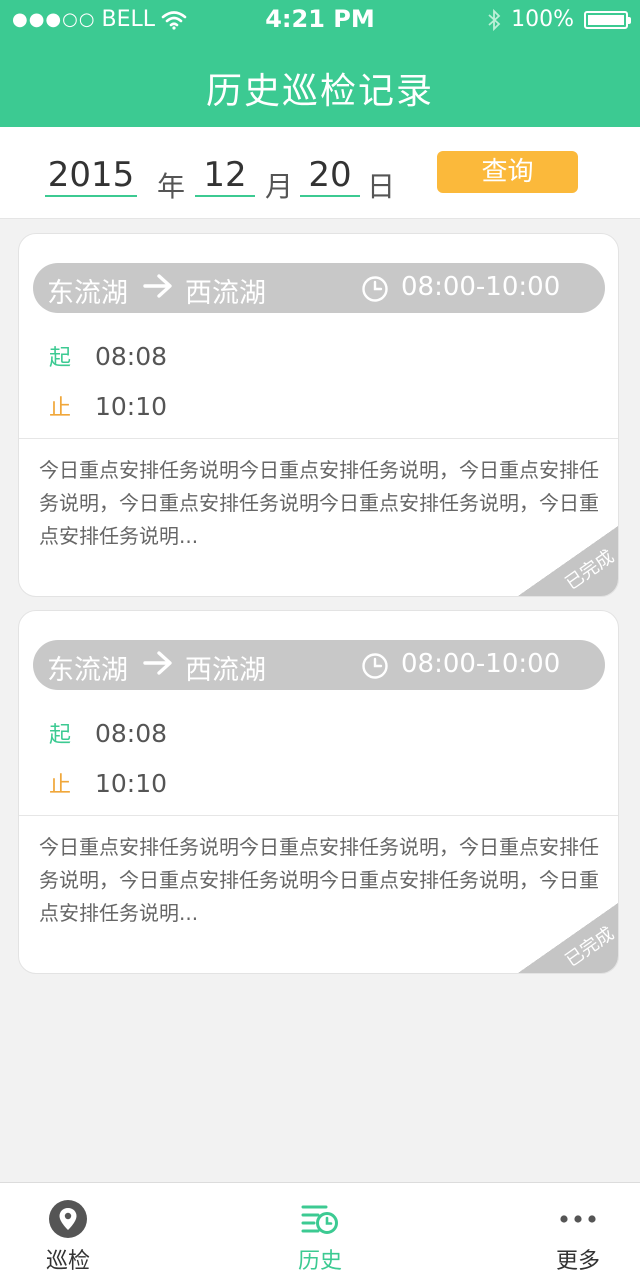 The image size is (640, 1281). I want to click on tab-more-label: 更多, so click(577, 1261).